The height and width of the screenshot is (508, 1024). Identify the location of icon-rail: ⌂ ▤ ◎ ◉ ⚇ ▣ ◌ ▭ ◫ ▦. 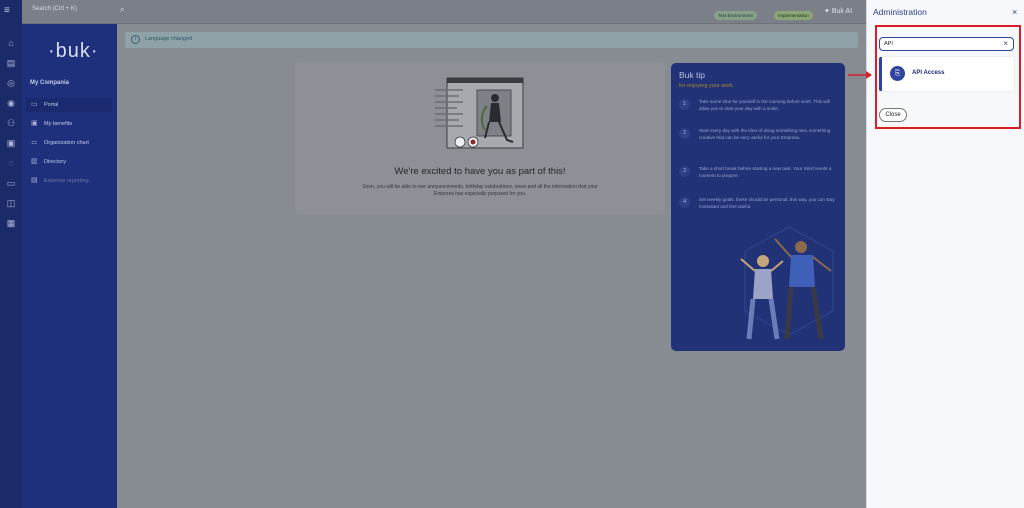
(11, 254).